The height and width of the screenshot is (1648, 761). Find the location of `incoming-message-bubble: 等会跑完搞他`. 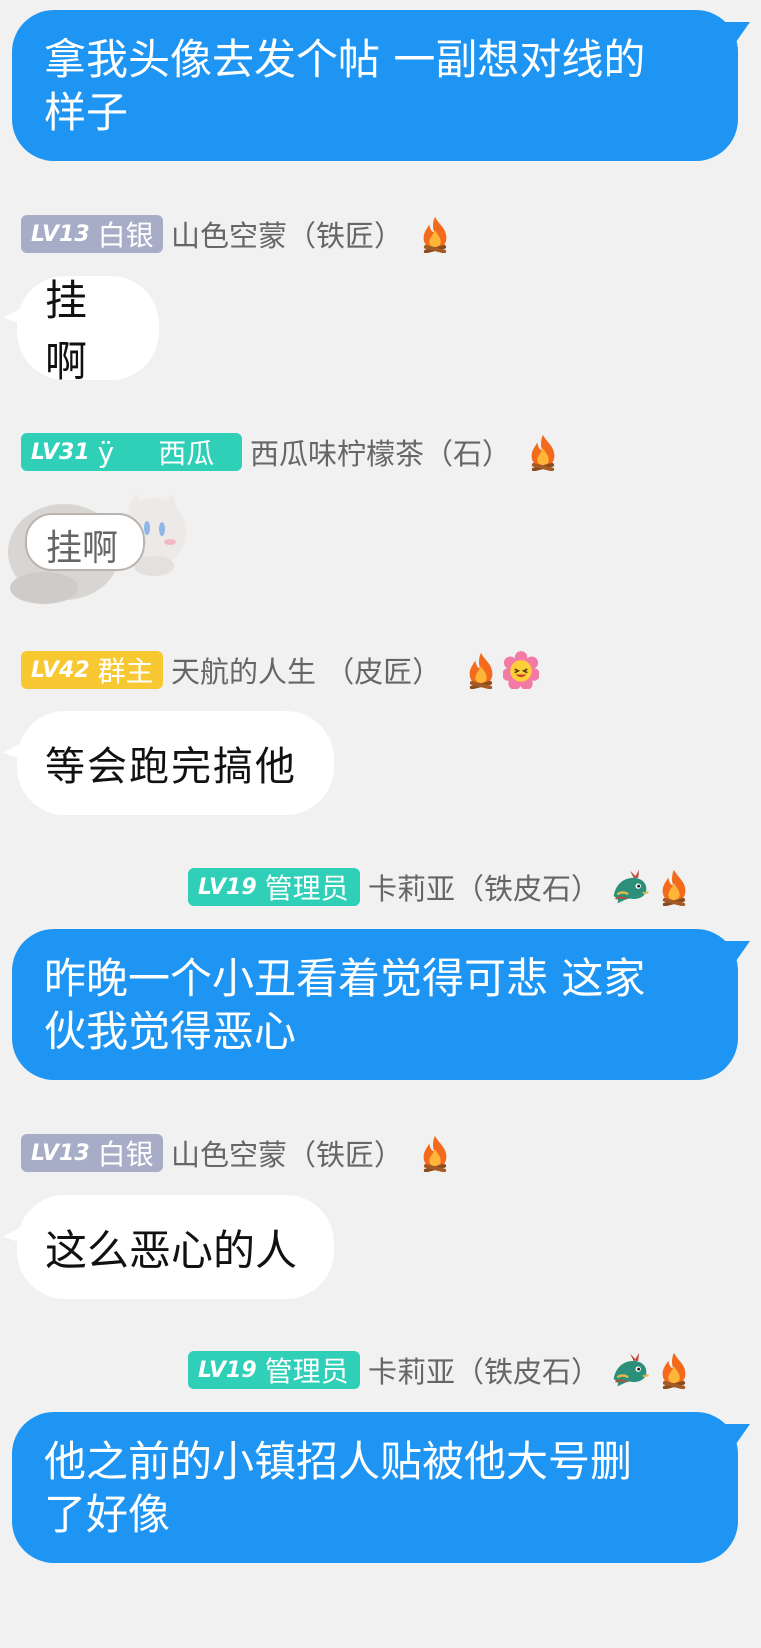

incoming-message-bubble: 等会跑完搞他 is located at coordinates (168, 763).